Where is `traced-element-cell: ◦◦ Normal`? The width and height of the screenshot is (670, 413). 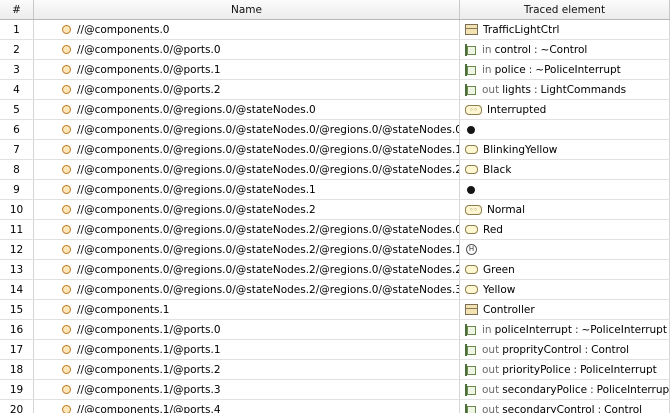 traced-element-cell: ◦◦ Normal is located at coordinates (565, 209).